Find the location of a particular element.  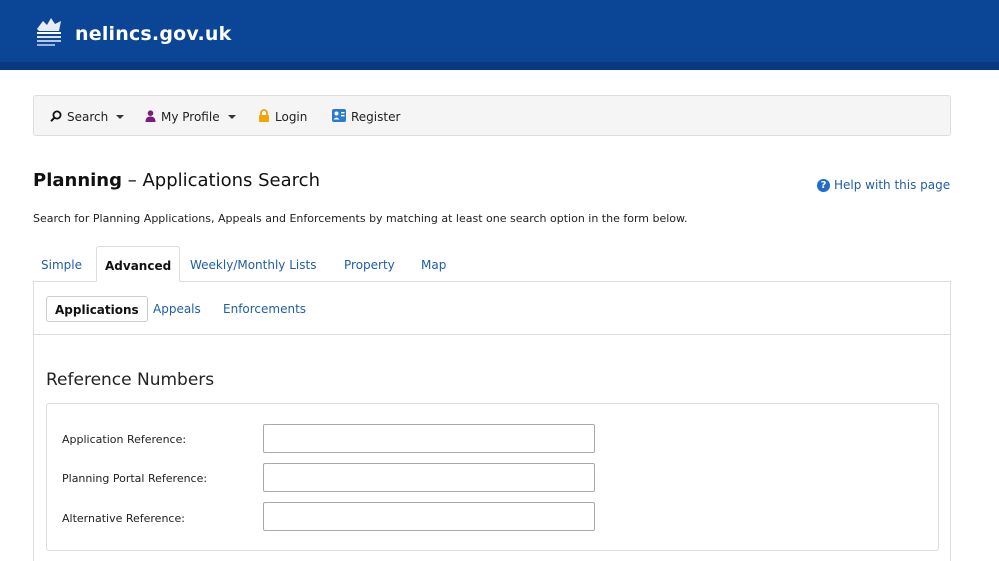

login-label: Login is located at coordinates (291, 117).